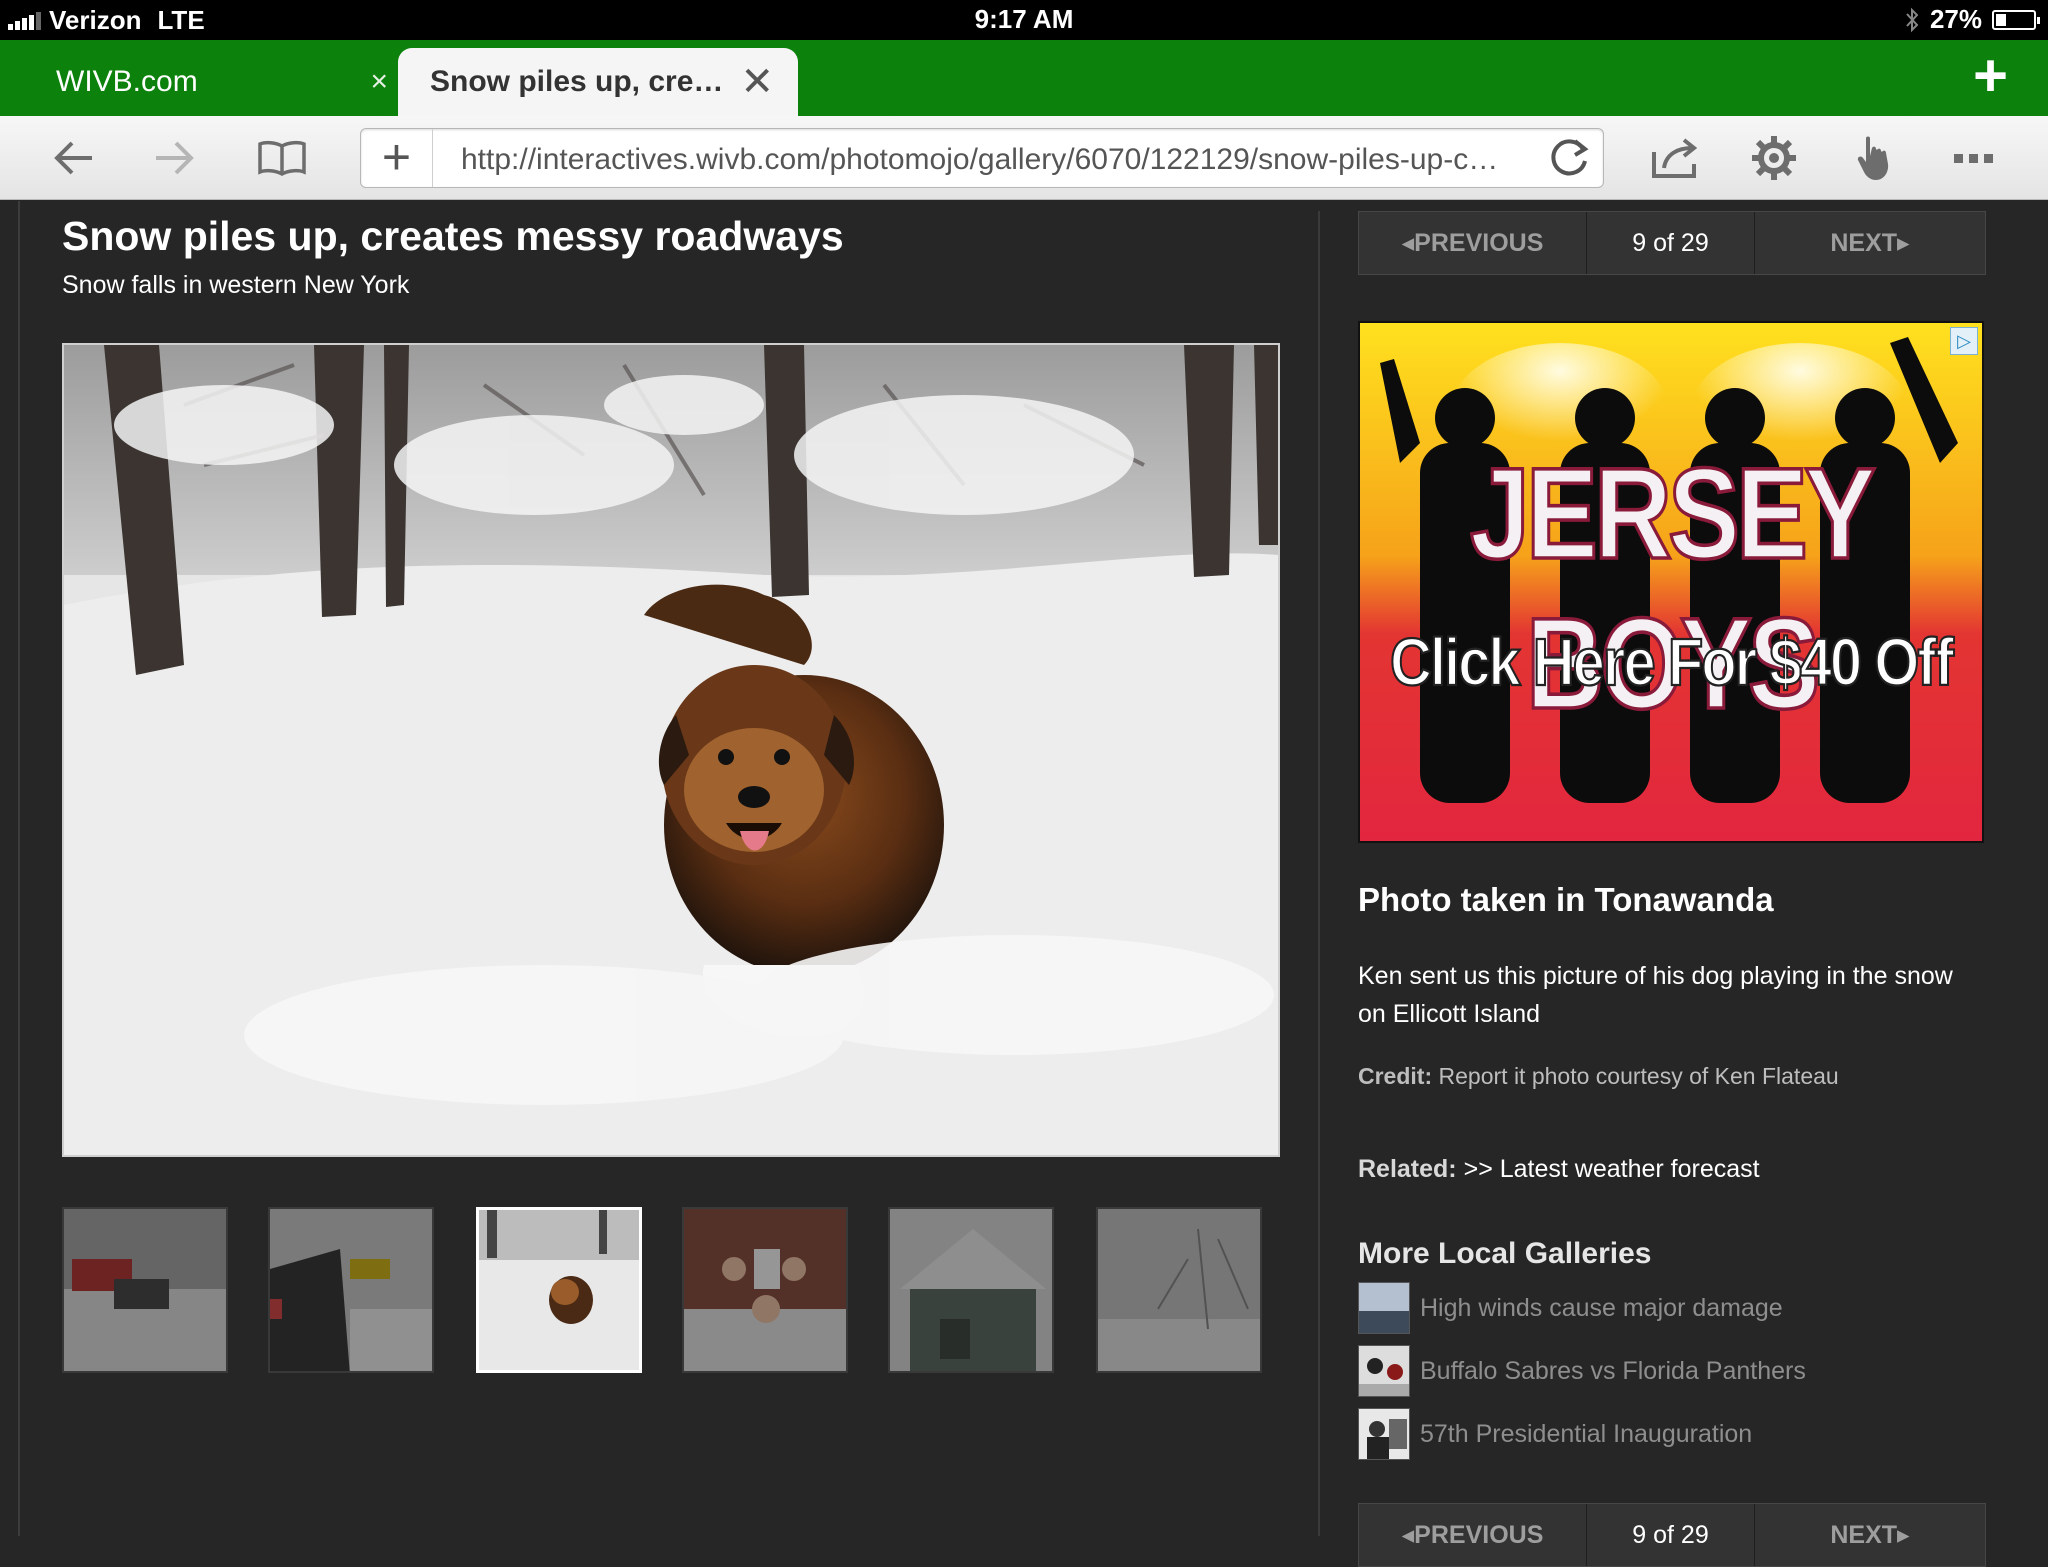  Describe the element at coordinates (1505, 1253) in the screenshot. I see `more-galleries-heading: More Local Galleries` at that location.